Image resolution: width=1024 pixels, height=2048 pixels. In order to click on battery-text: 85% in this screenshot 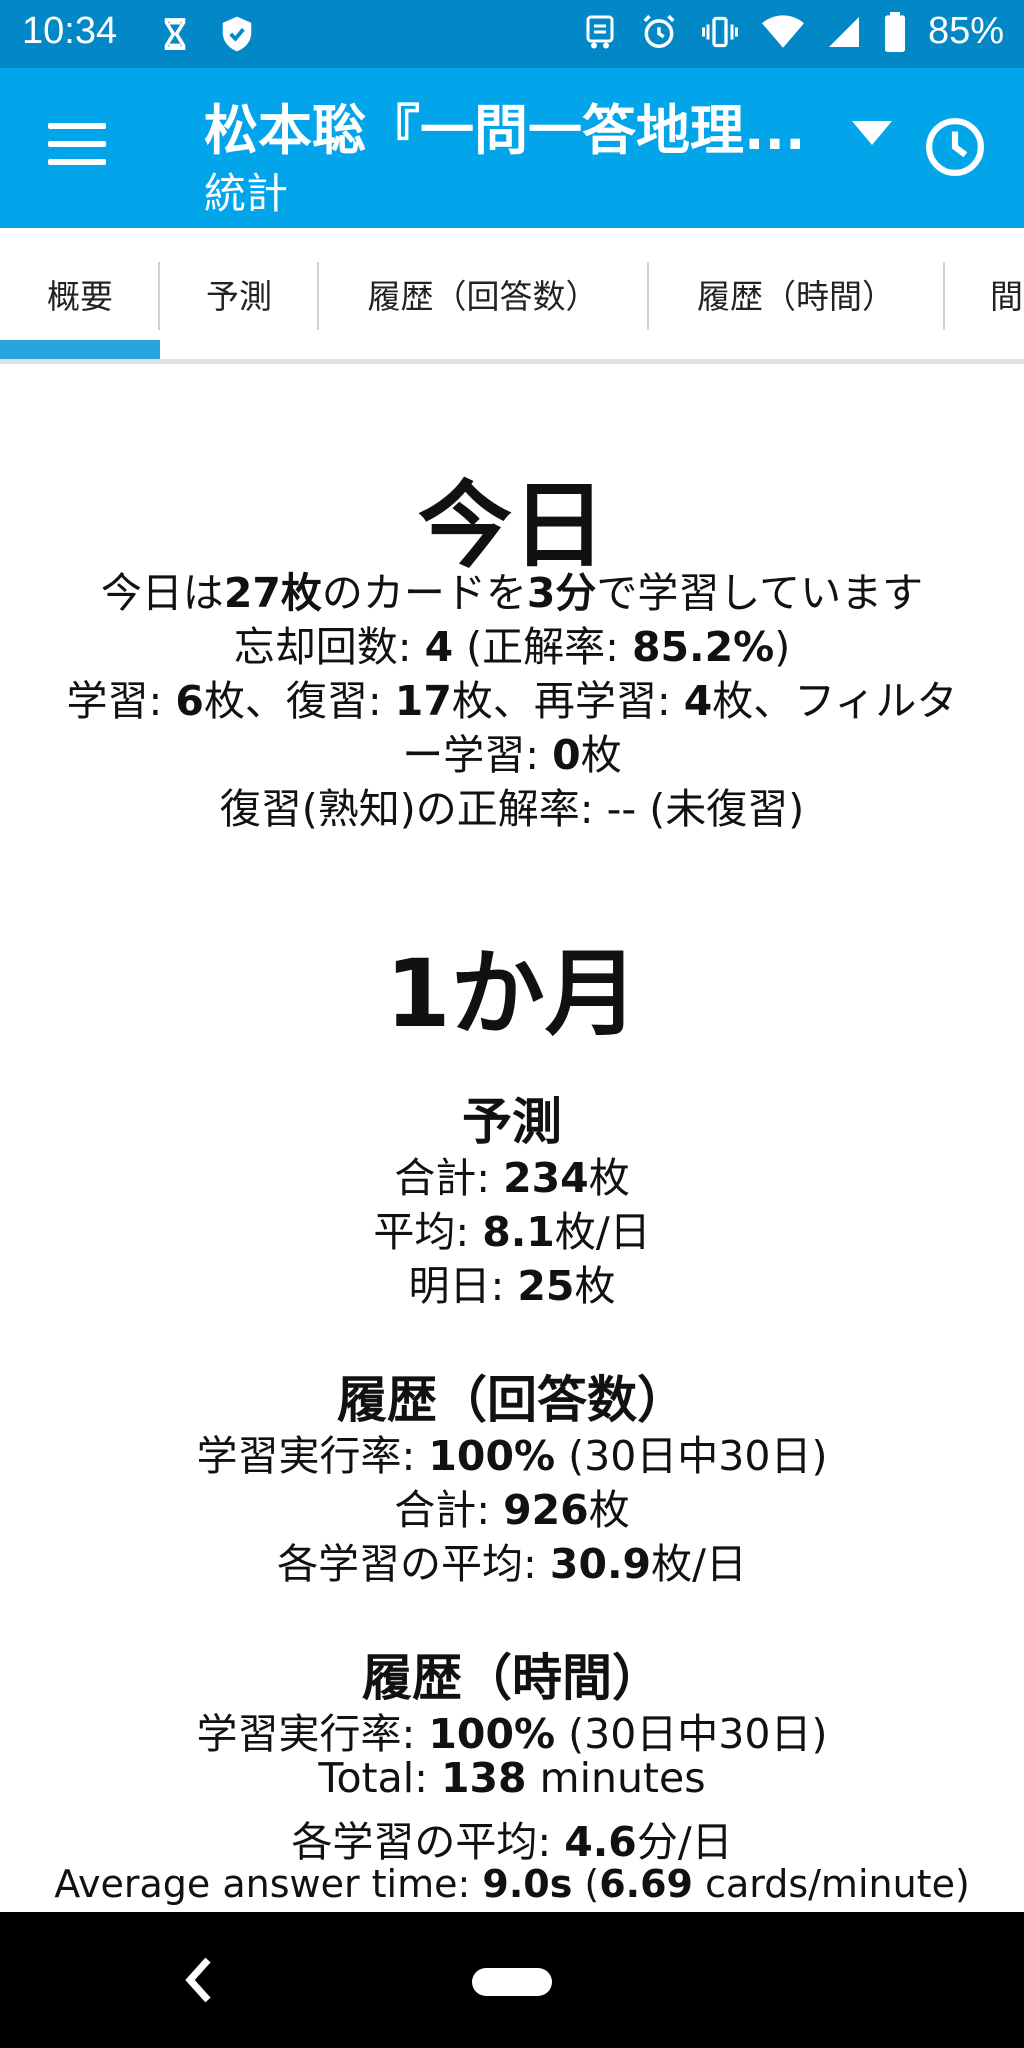, I will do `click(965, 31)`.